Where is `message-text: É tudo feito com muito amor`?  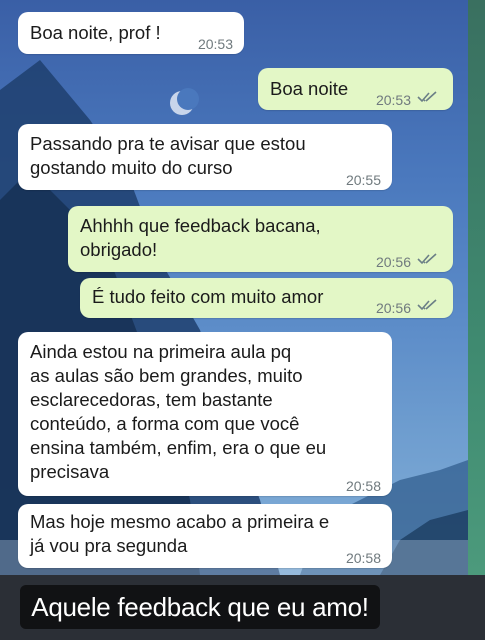
message-text: É tudo feito com muito amor is located at coordinates (208, 296).